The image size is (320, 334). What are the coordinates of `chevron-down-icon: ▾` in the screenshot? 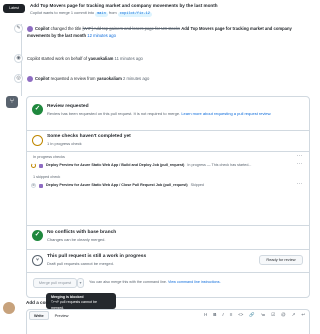 It's located at (80, 283).